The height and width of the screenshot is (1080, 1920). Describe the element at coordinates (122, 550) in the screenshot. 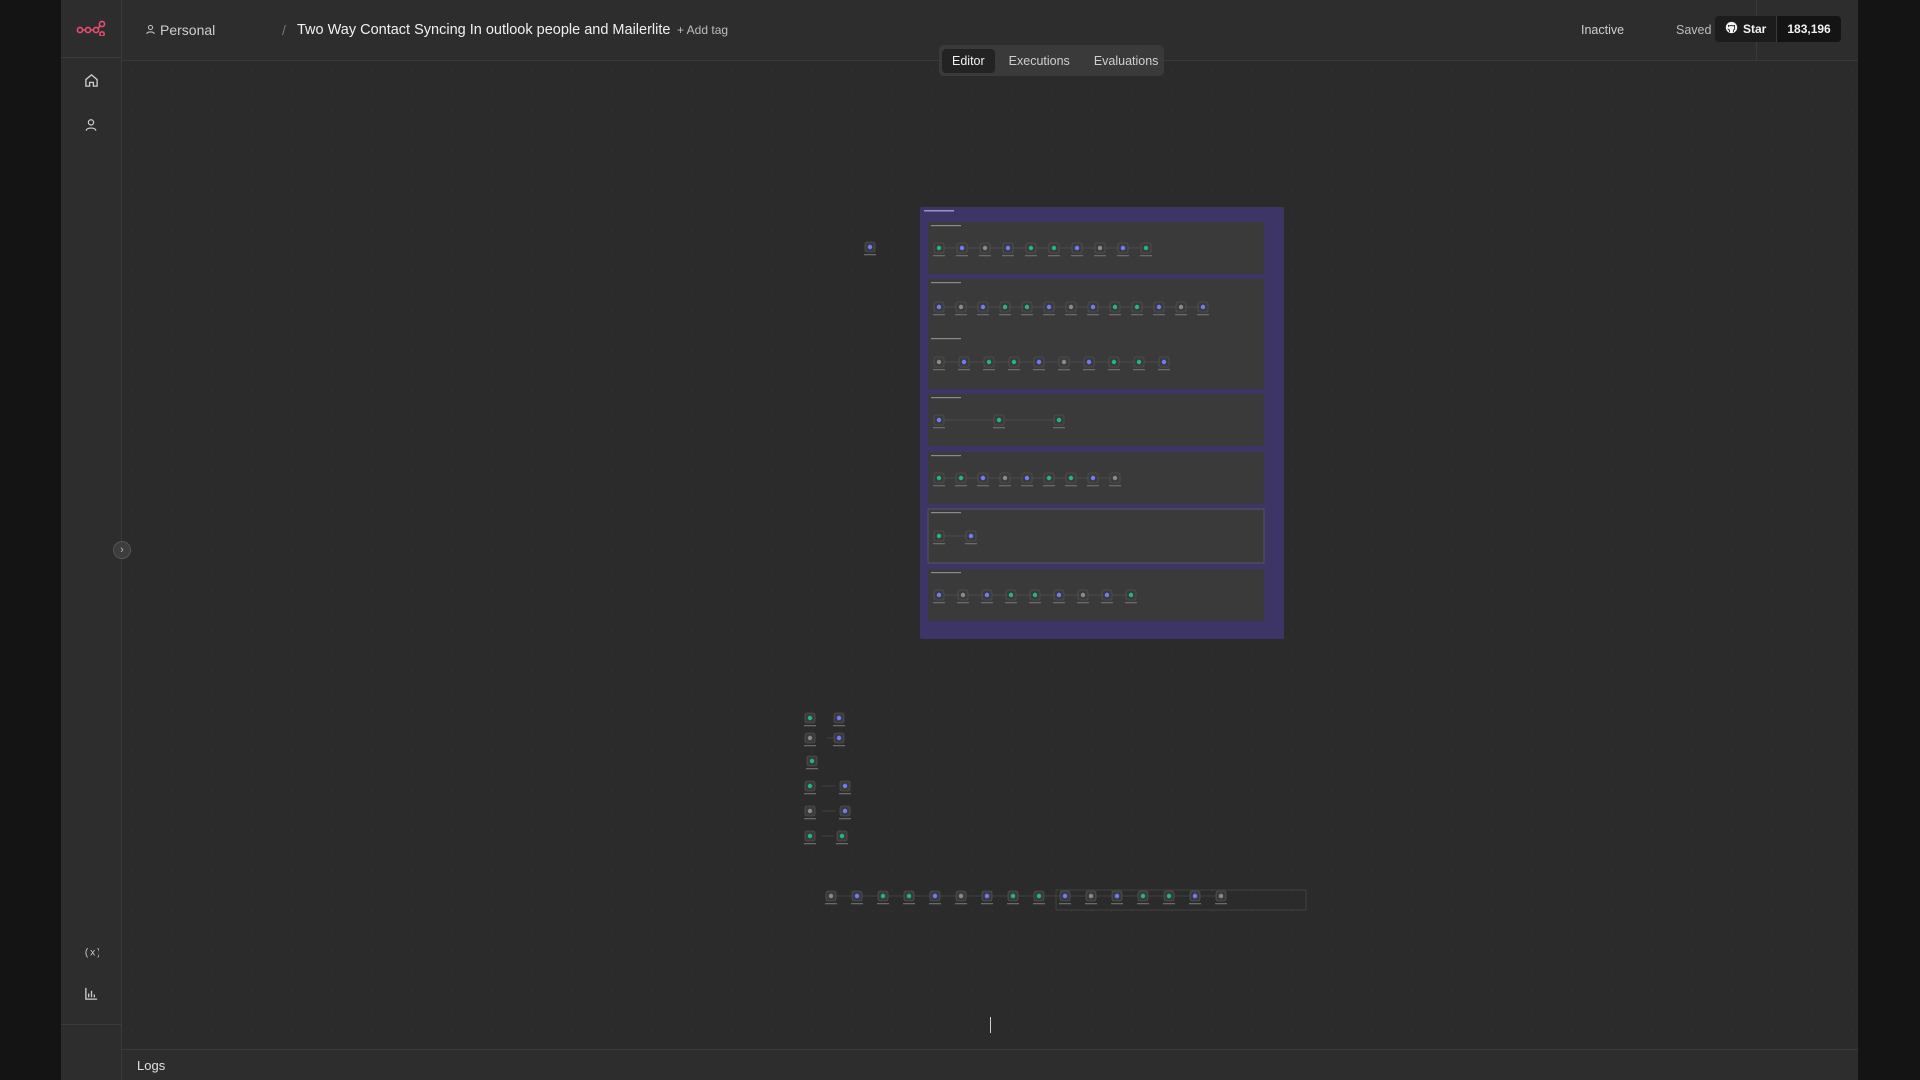

I see `expand-sidebar-button: ›` at that location.